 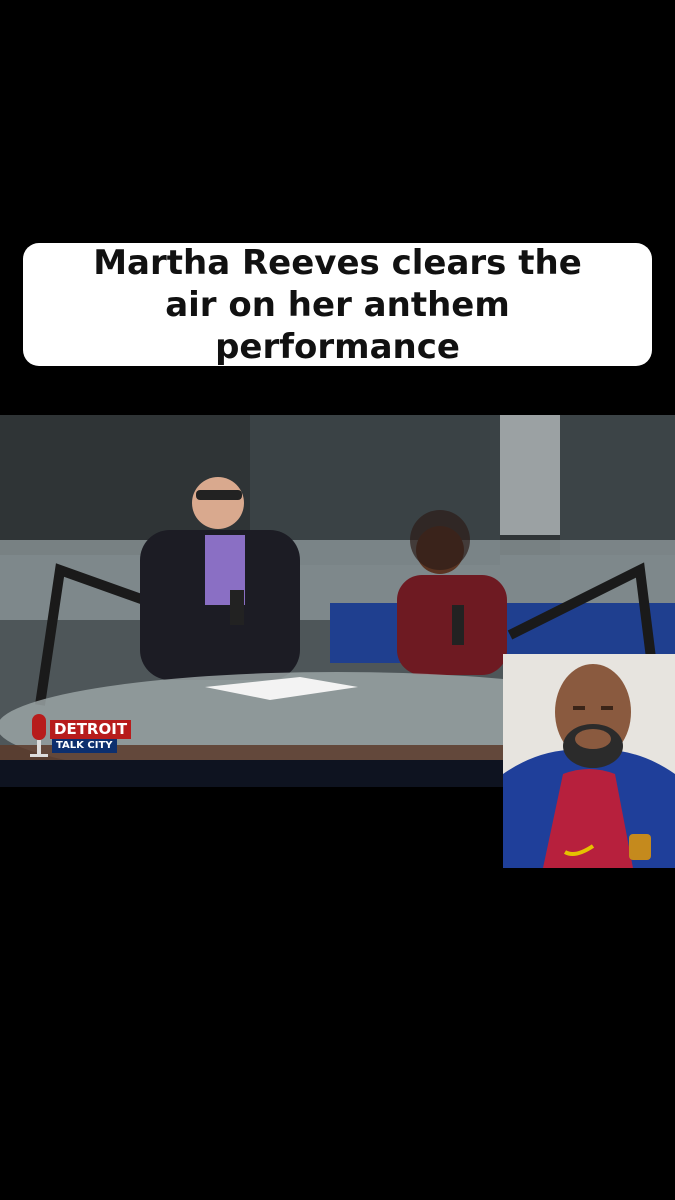 I want to click on caption-line-2: air on her anthem performance, so click(x=337, y=325).